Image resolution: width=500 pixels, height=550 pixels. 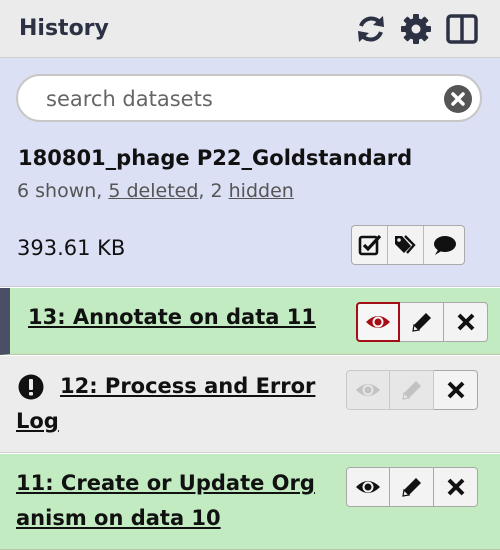 I want to click on gear-icon, so click(x=416, y=29).